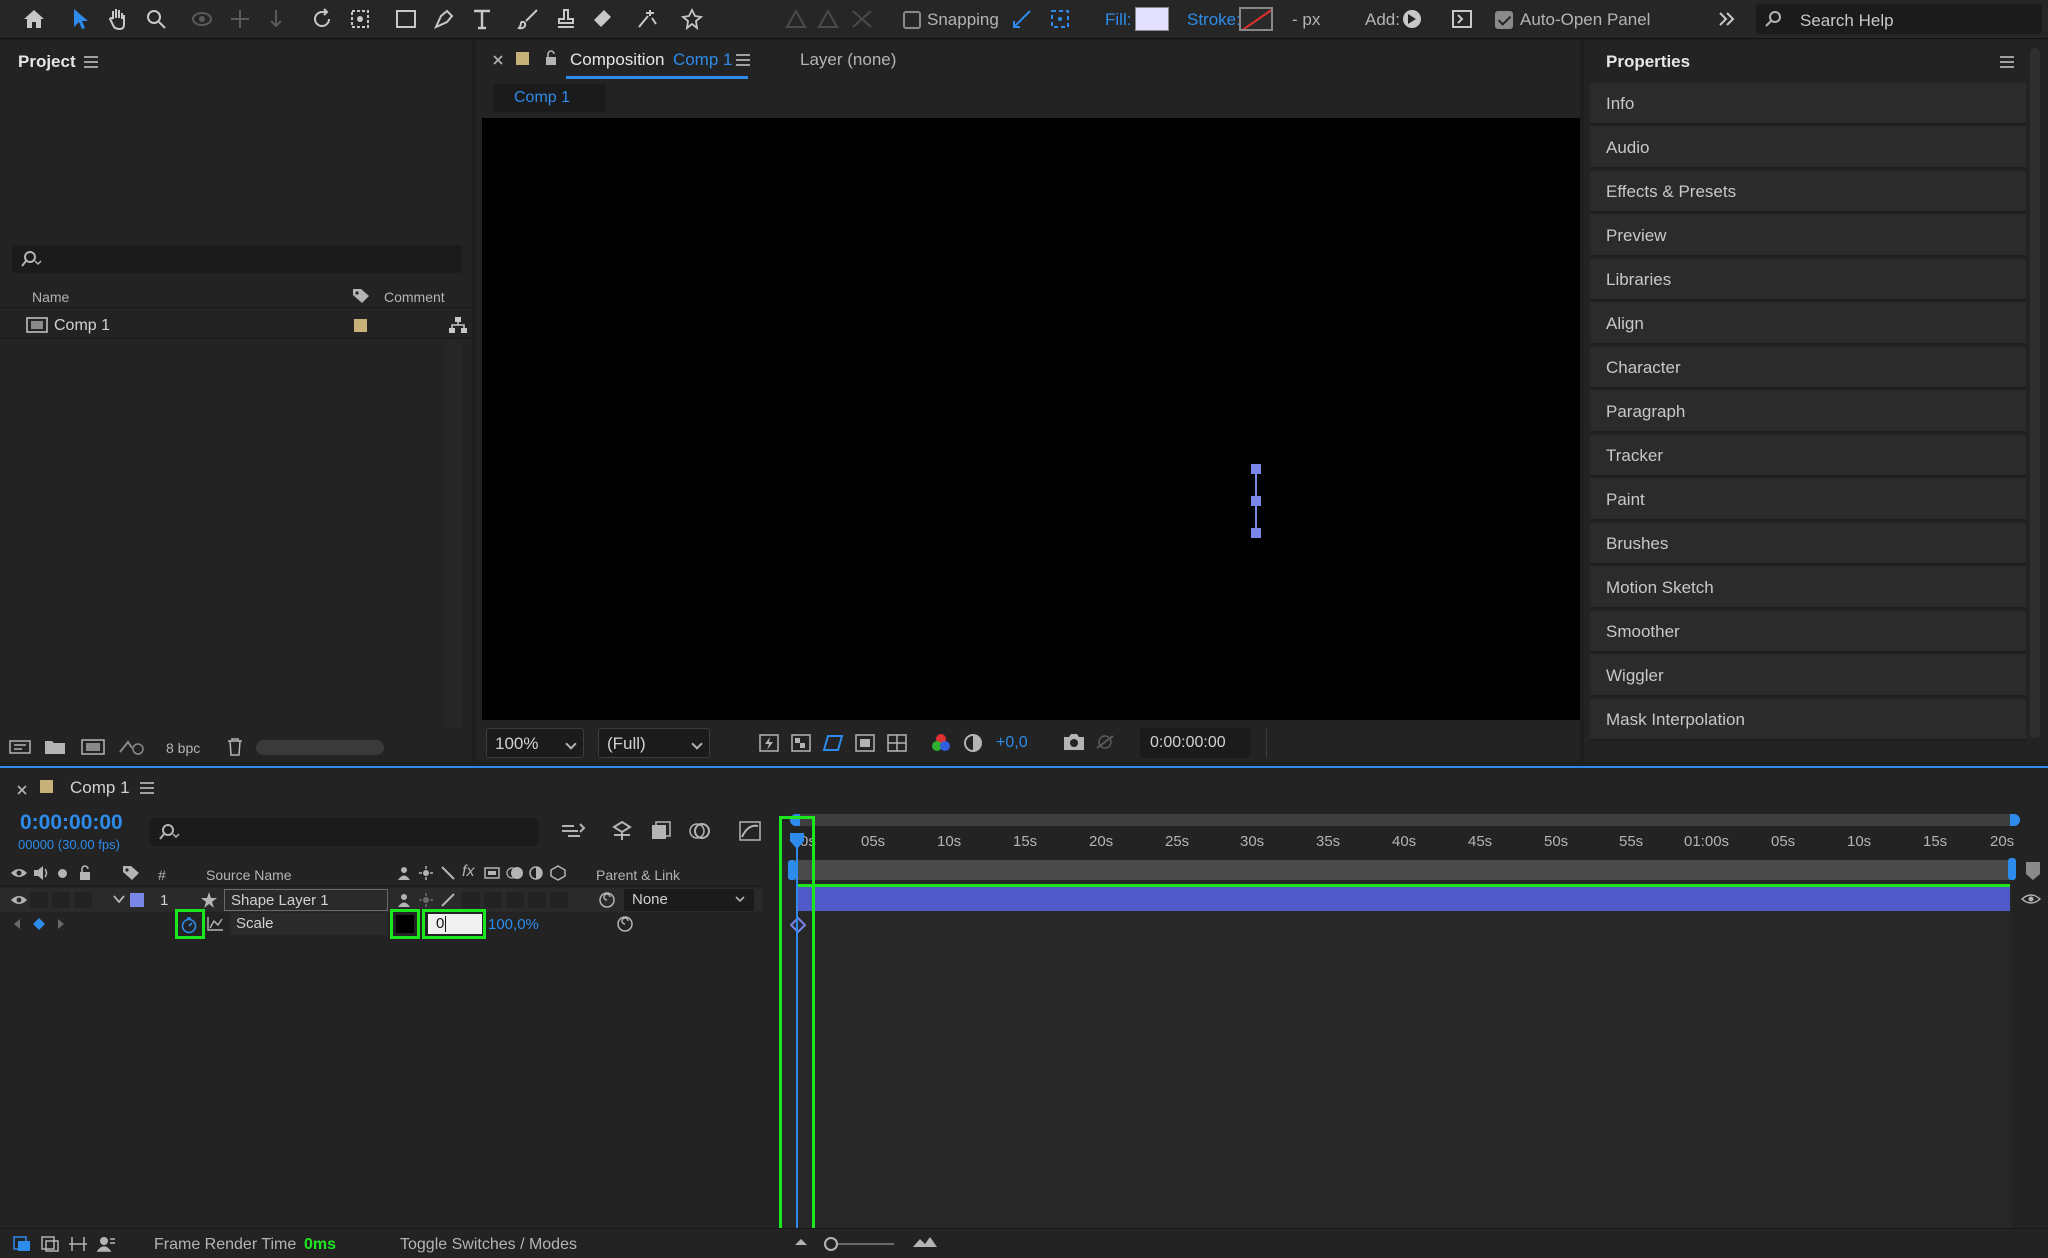 This screenshot has width=2048, height=1258. I want to click on audio-icon, so click(41, 873).